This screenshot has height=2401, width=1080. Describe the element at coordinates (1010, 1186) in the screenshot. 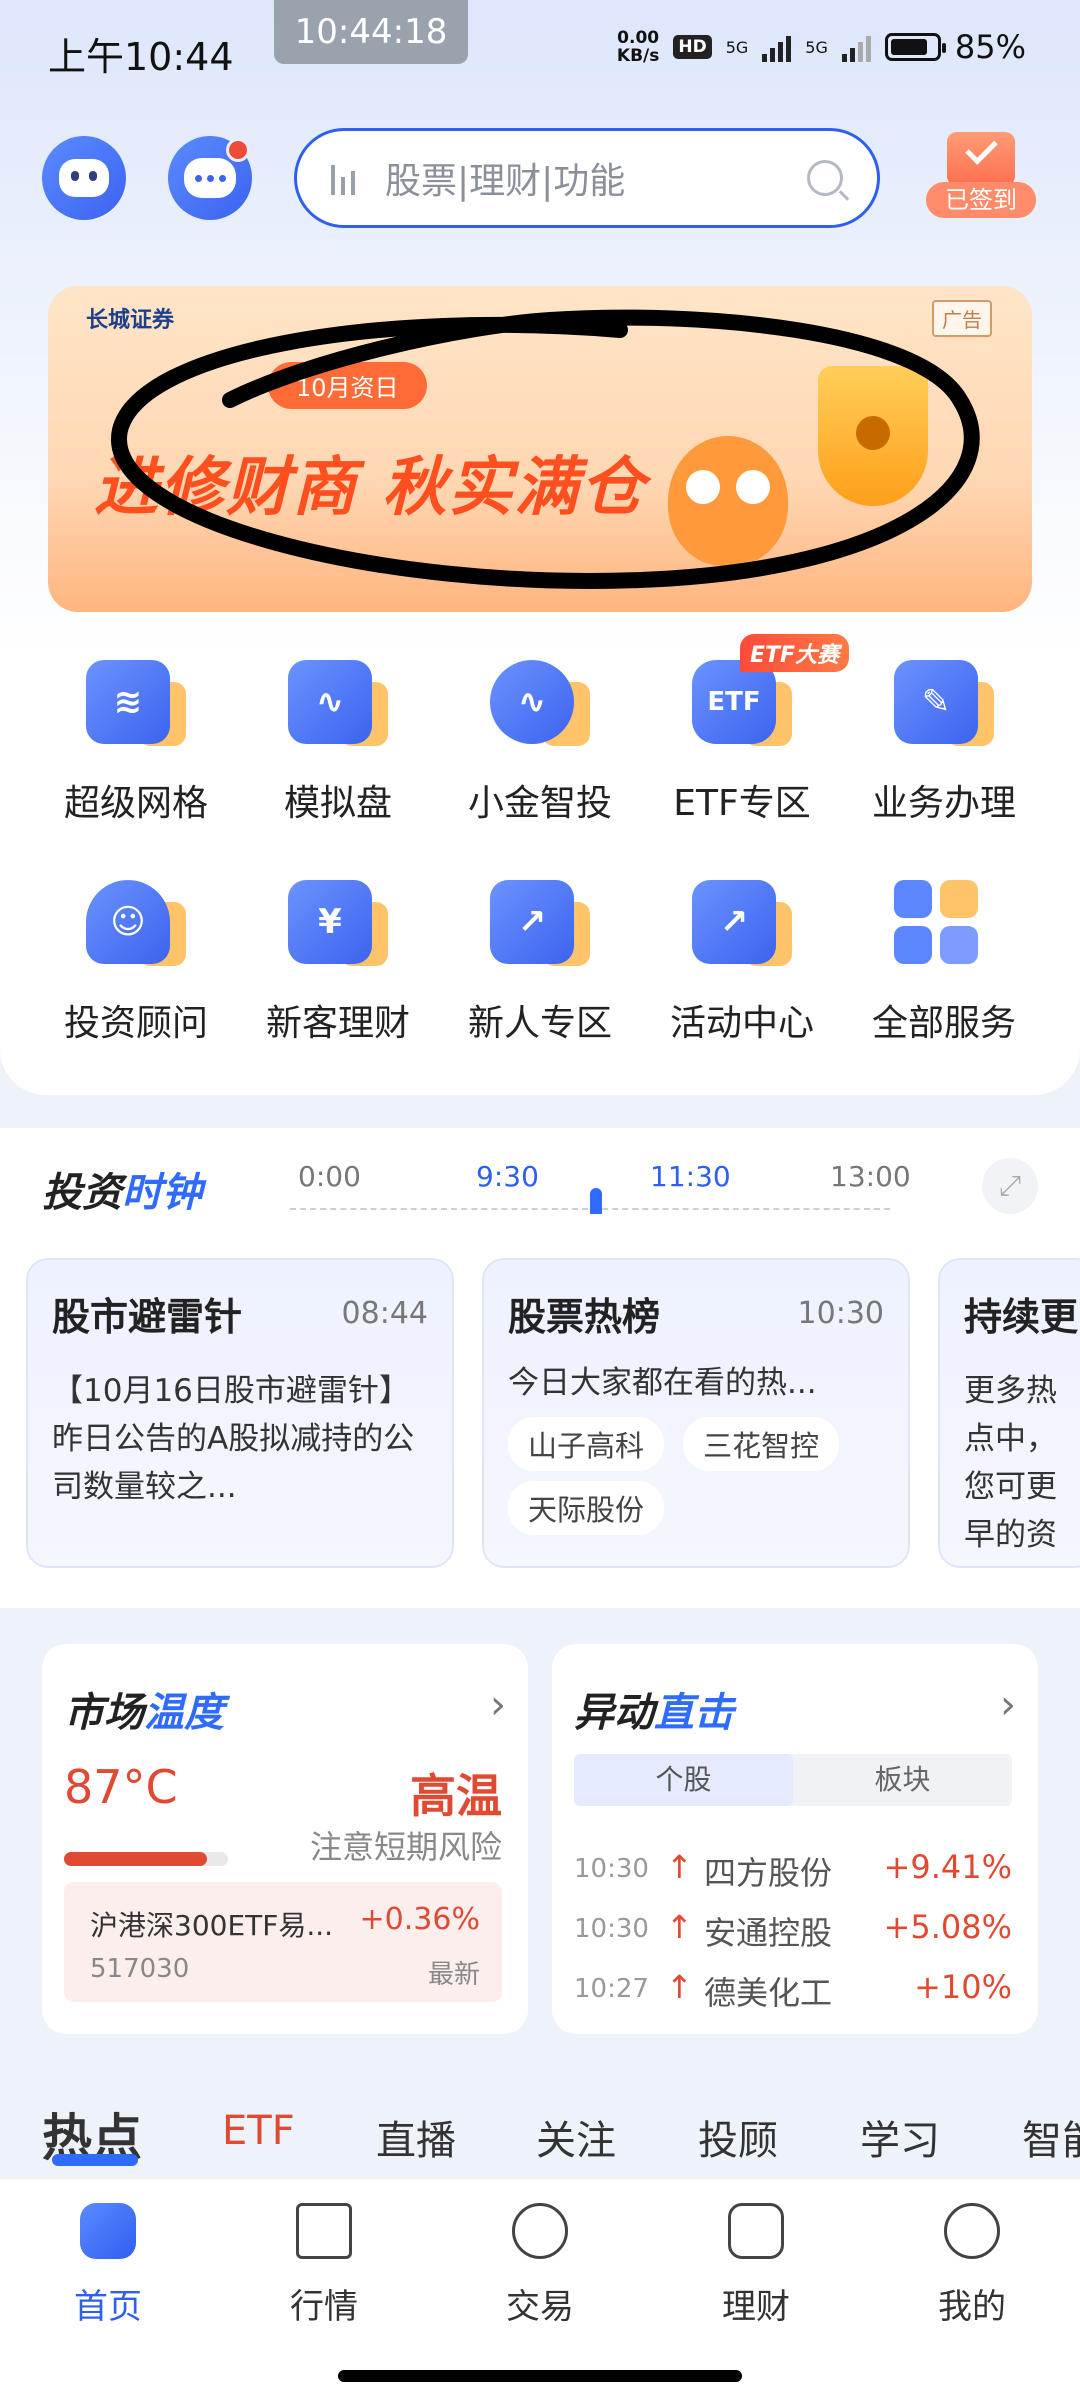

I see `expand-icon: ⤢` at that location.